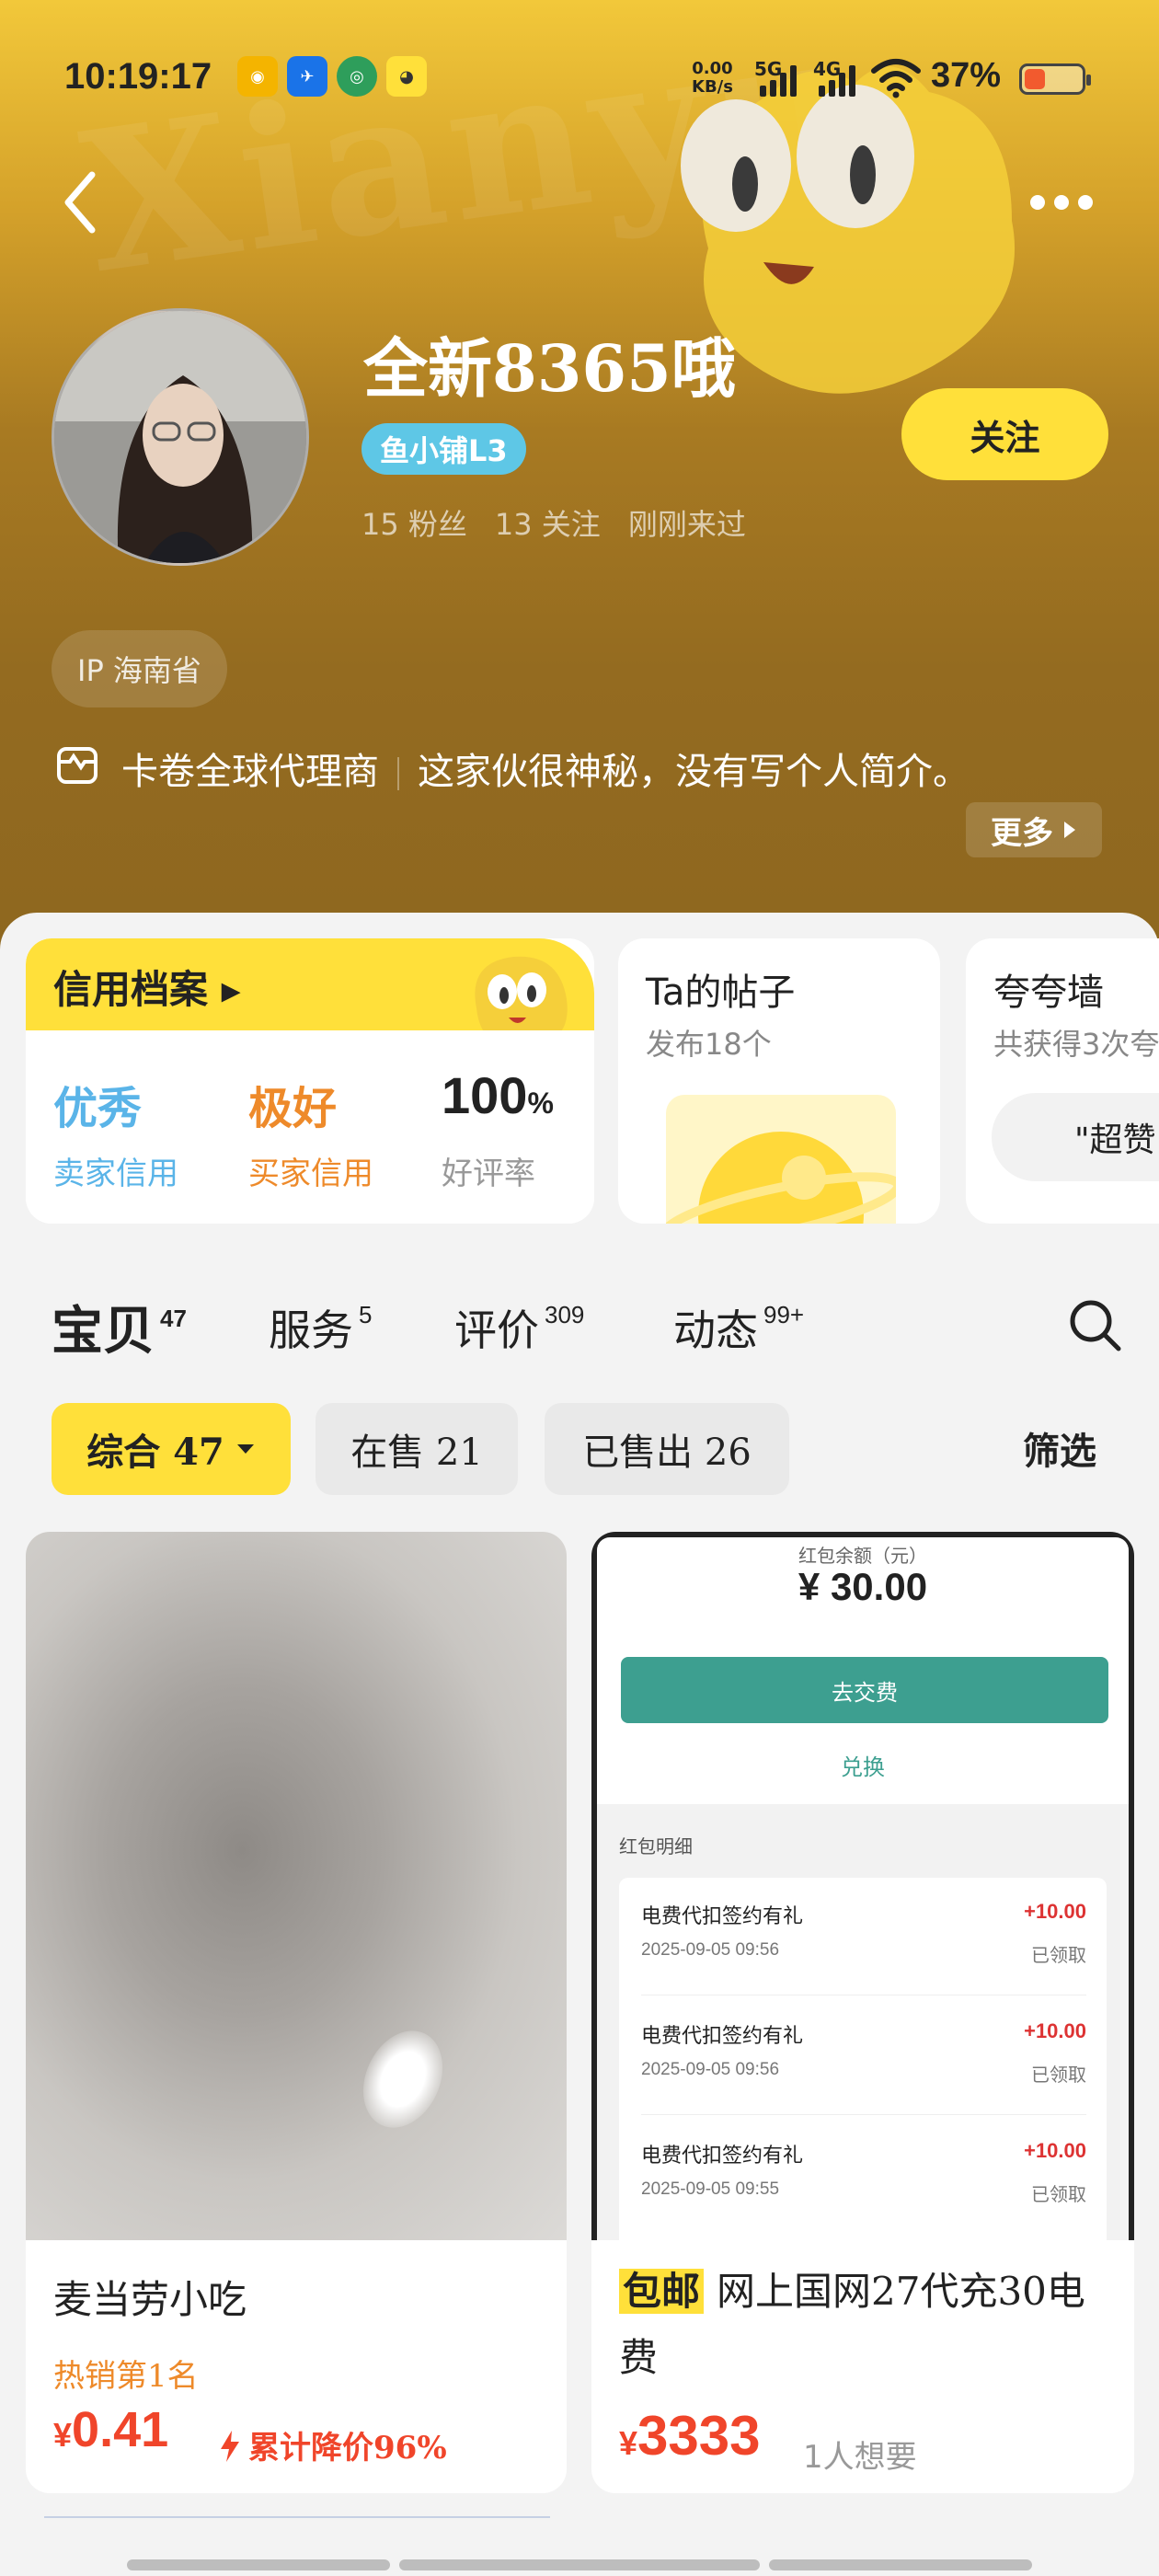  Describe the element at coordinates (686, 524) in the screenshot. I see `last-seen: 刚刚来过` at that location.